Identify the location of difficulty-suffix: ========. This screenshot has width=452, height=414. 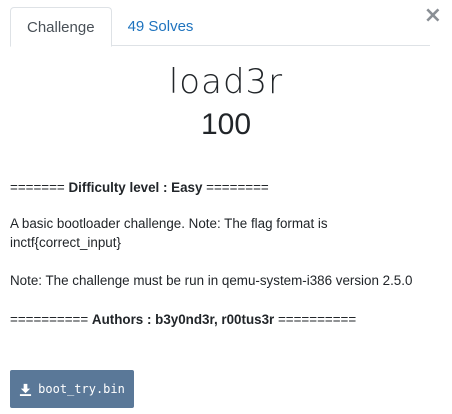
(235, 187).